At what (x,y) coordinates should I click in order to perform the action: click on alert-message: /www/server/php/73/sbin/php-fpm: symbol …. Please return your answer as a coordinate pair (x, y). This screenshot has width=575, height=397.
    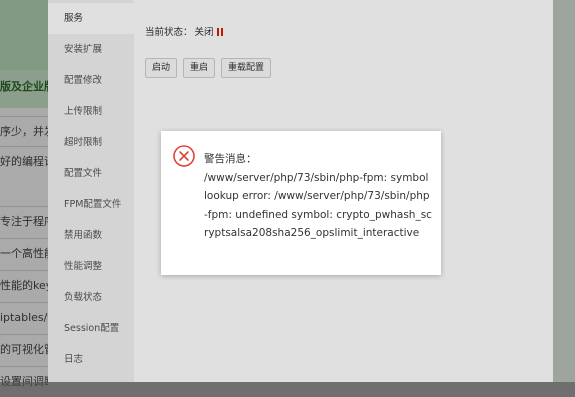
    Looking at the image, I should click on (318, 205).